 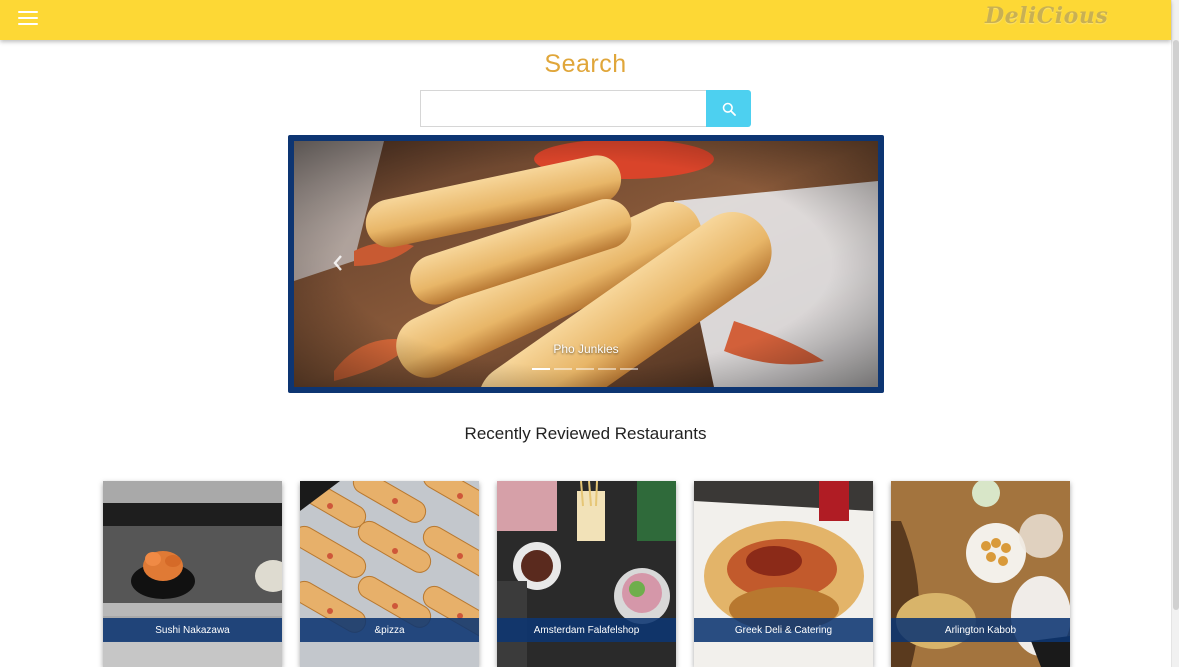 What do you see at coordinates (1176, 325) in the screenshot?
I see `scrollbar-thumb` at bounding box center [1176, 325].